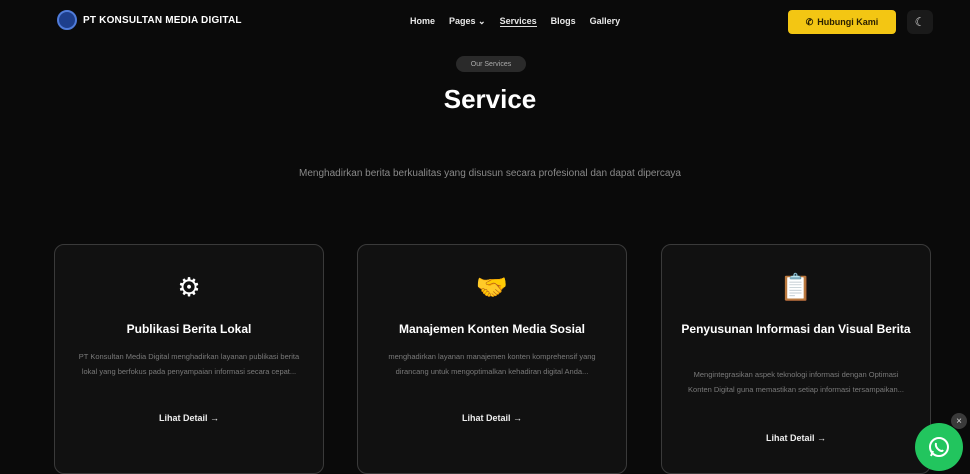  Describe the element at coordinates (809, 21) in the screenshot. I see `phone-icon: ✆` at that location.